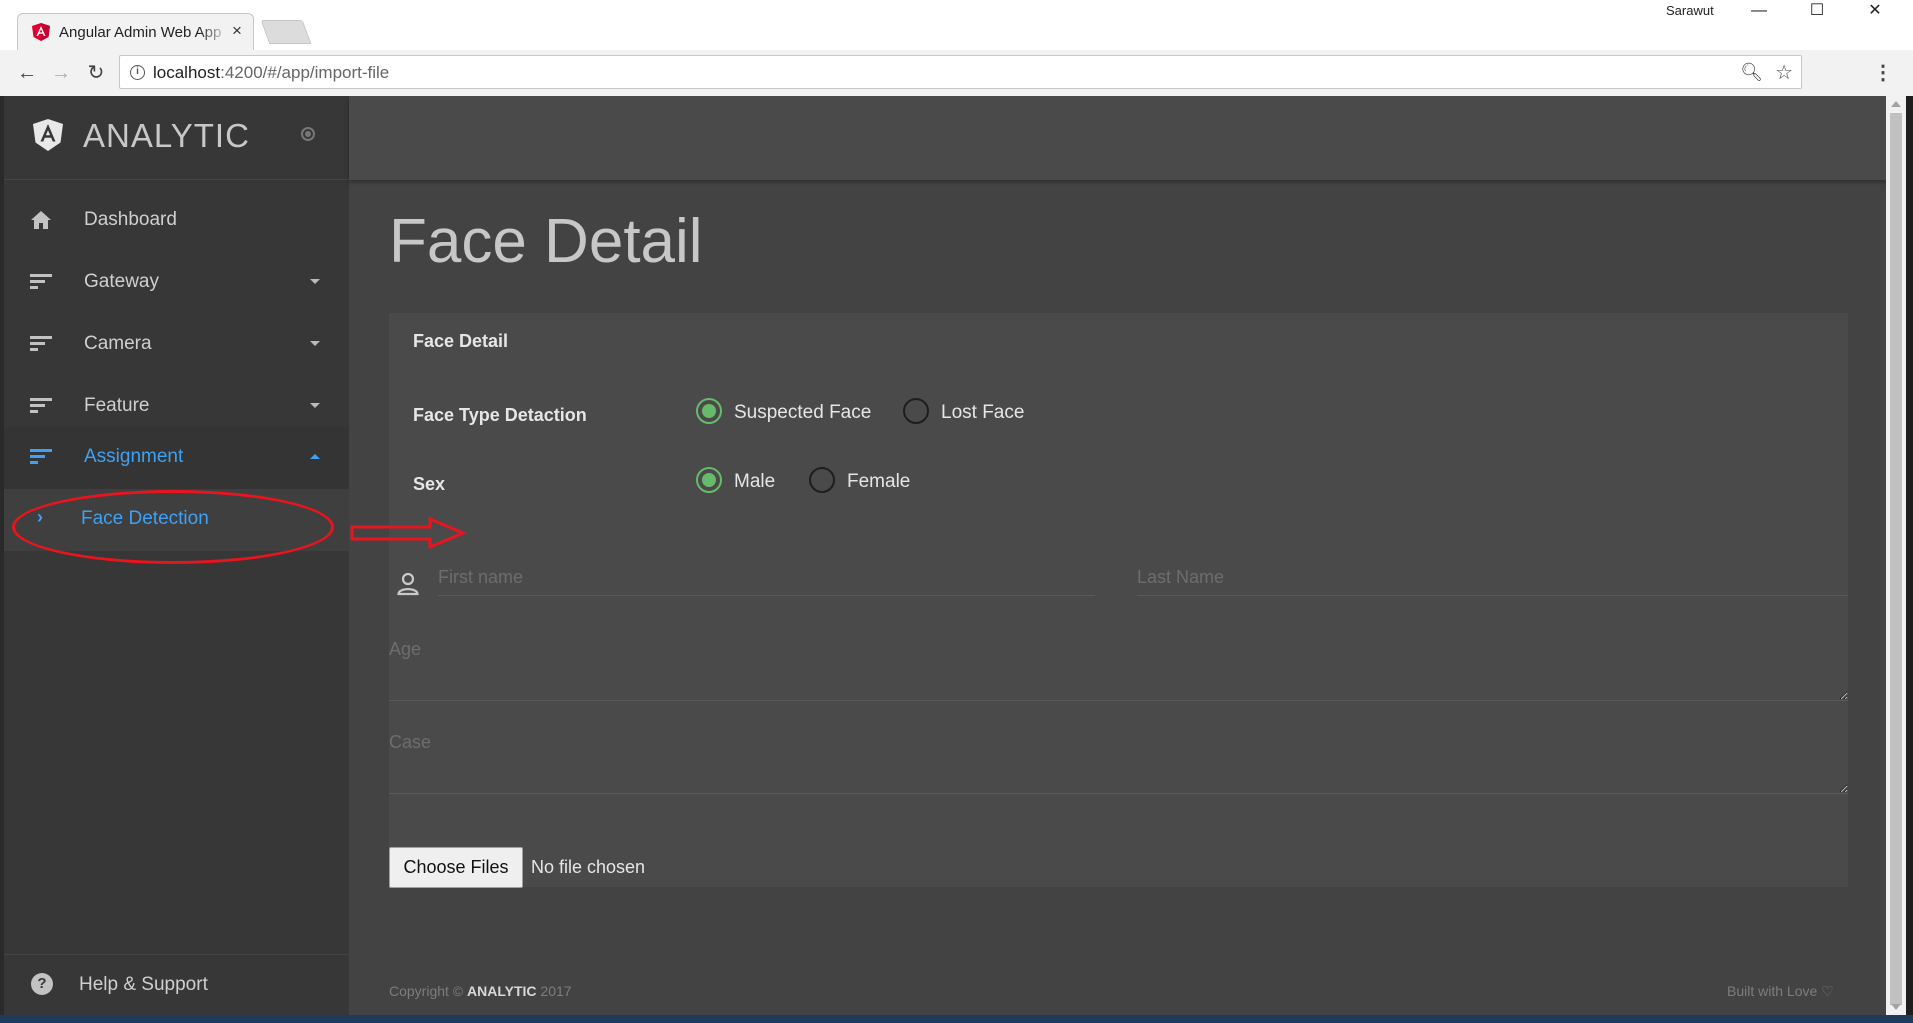 The height and width of the screenshot is (1023, 1913). What do you see at coordinates (134, 456) in the screenshot?
I see `sidebar-item-label: Assignment` at bounding box center [134, 456].